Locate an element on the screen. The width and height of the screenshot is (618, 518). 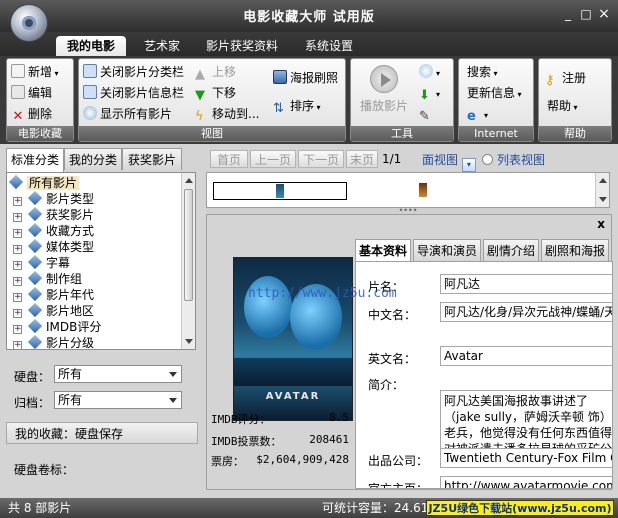
selected-thumbnail is located at coordinates (280, 191).